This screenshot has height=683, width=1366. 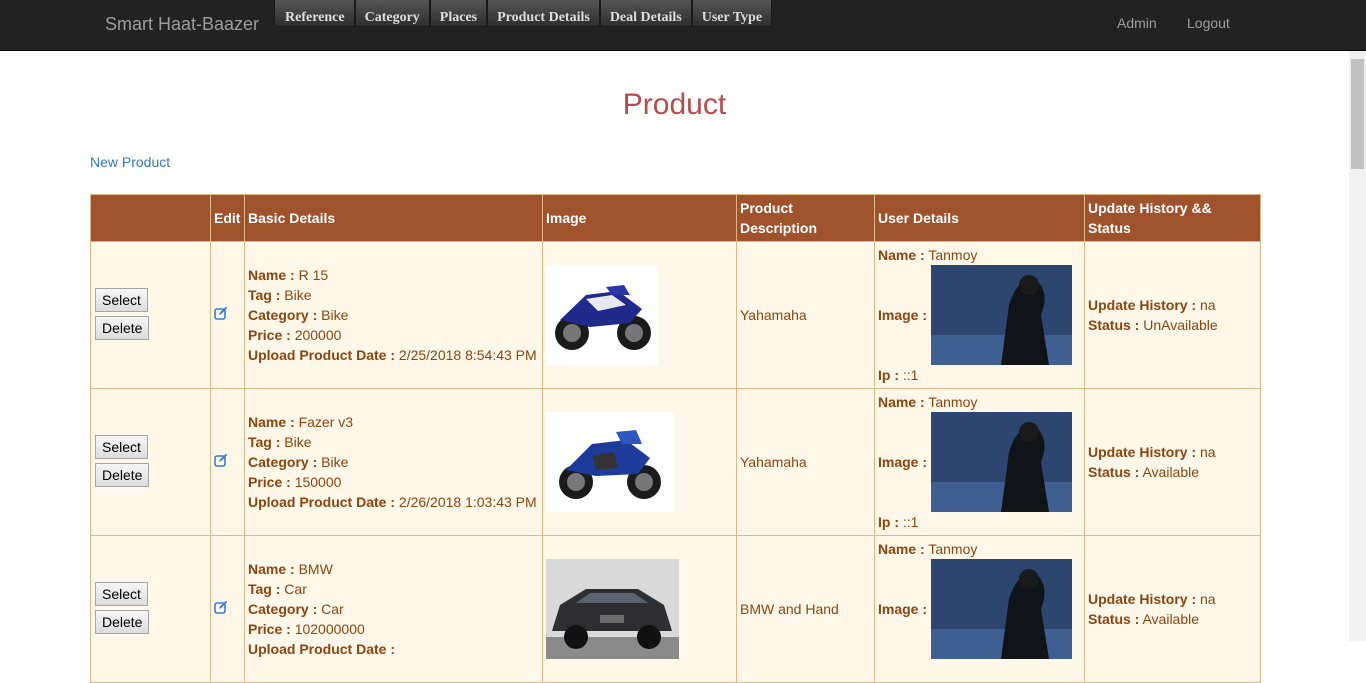 What do you see at coordinates (805, 609) in the screenshot?
I see `description-cell: BMW and Hand` at bounding box center [805, 609].